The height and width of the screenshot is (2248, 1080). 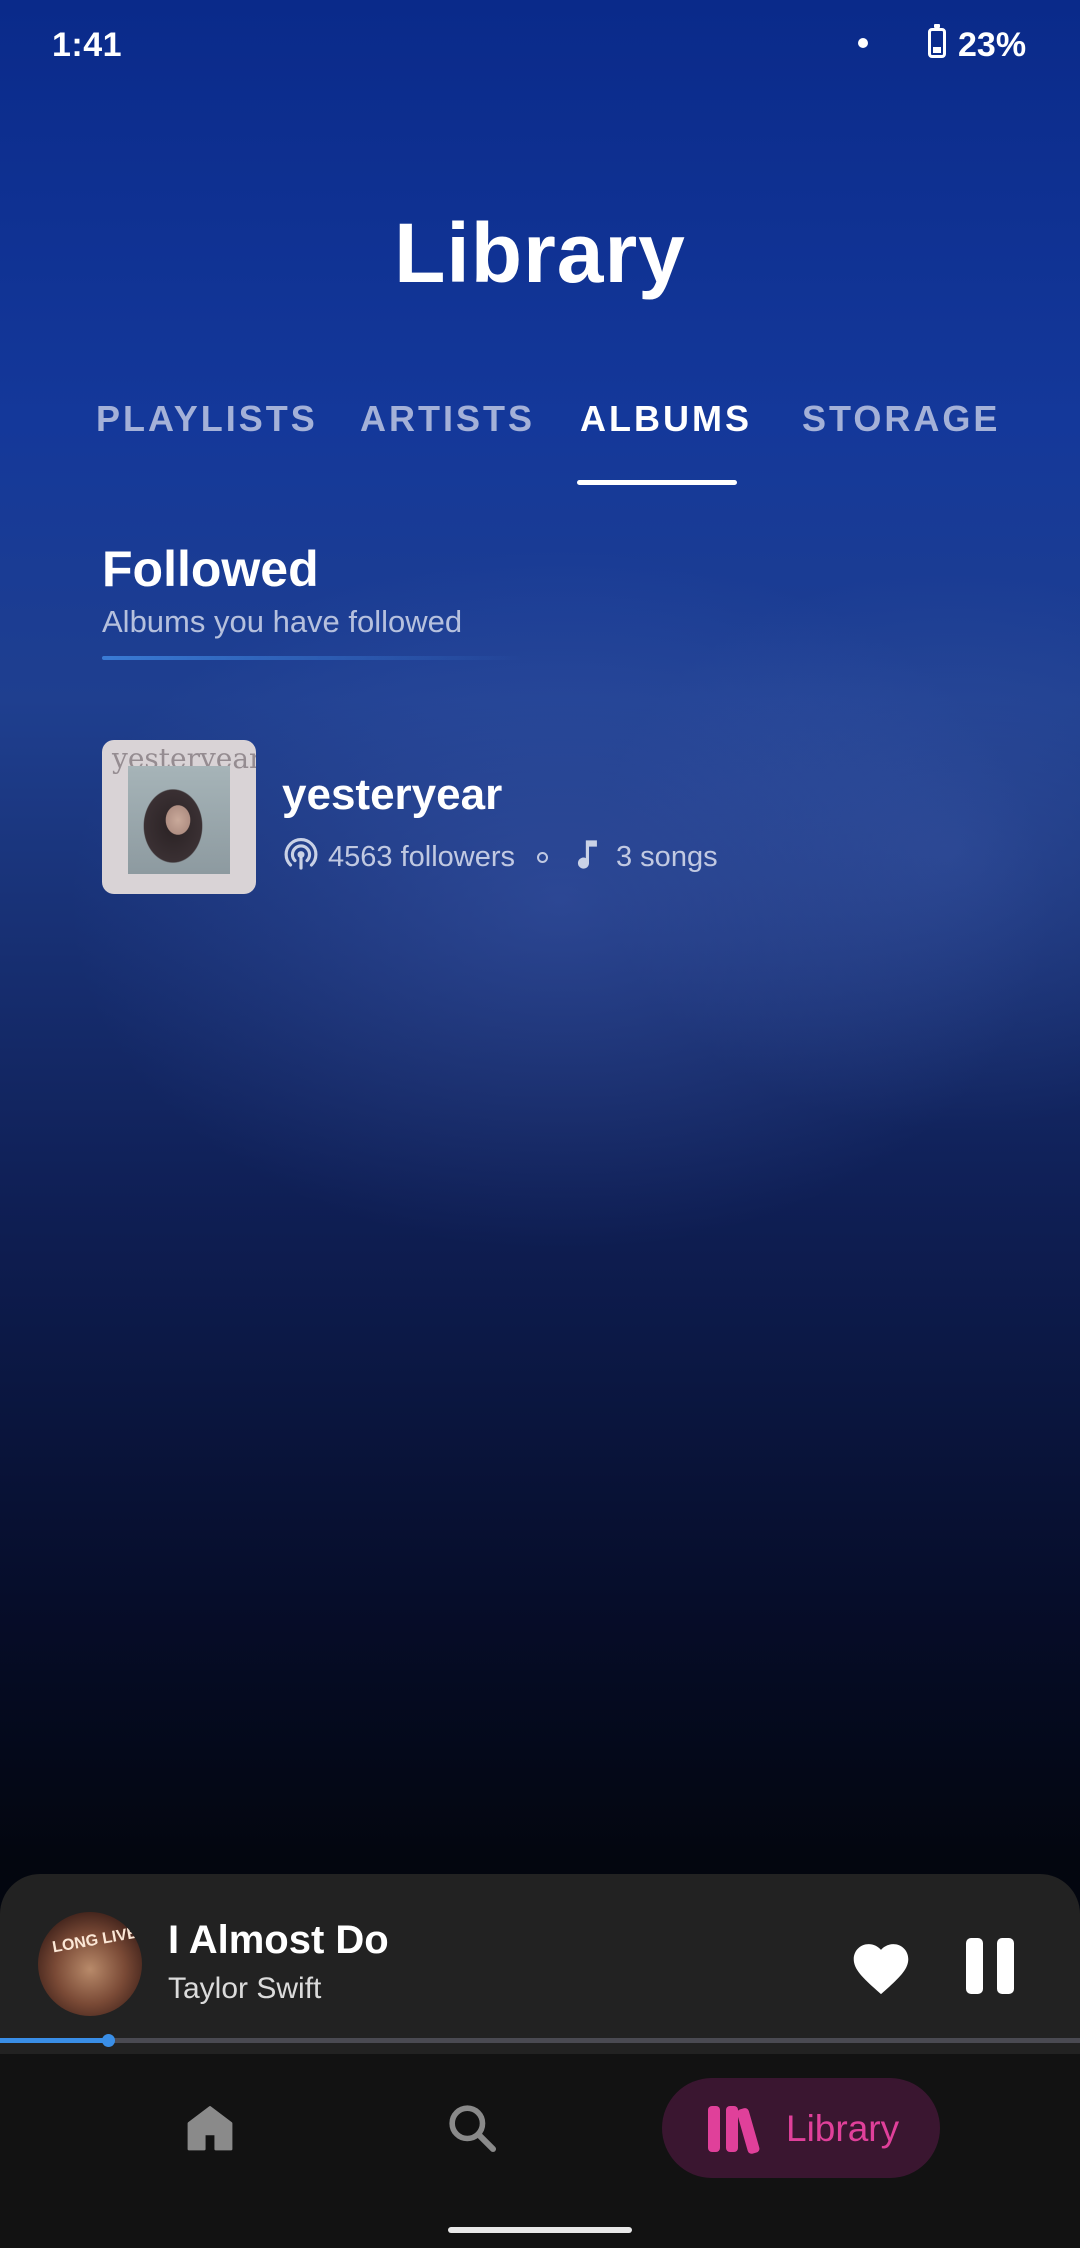 What do you see at coordinates (282, 621) in the screenshot?
I see `section-subtitle: Albums you have followed` at bounding box center [282, 621].